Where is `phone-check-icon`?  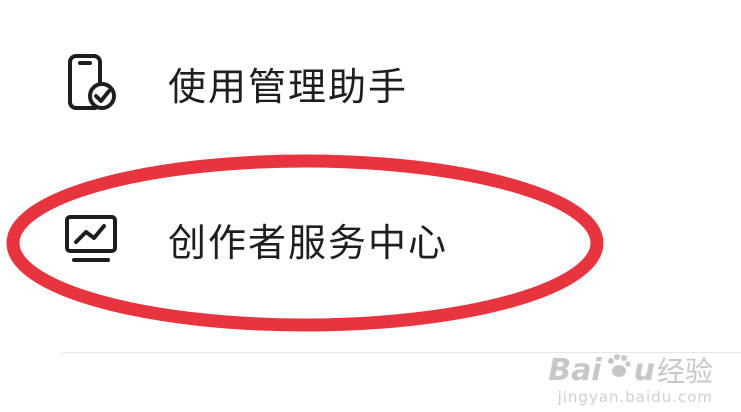
phone-check-icon is located at coordinates (96, 83).